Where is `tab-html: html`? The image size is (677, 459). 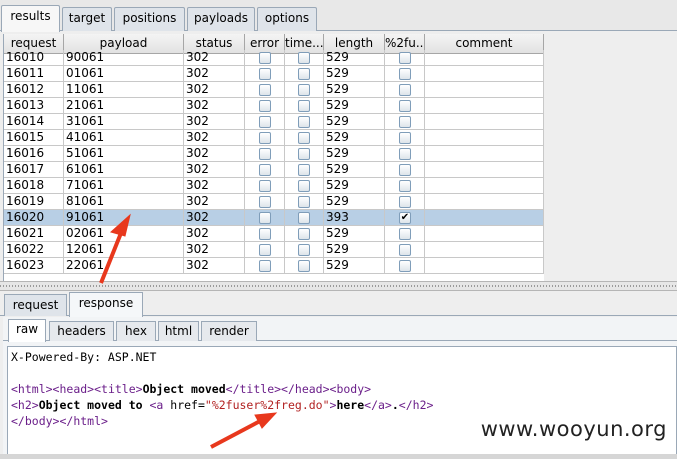 tab-html: html is located at coordinates (178, 331).